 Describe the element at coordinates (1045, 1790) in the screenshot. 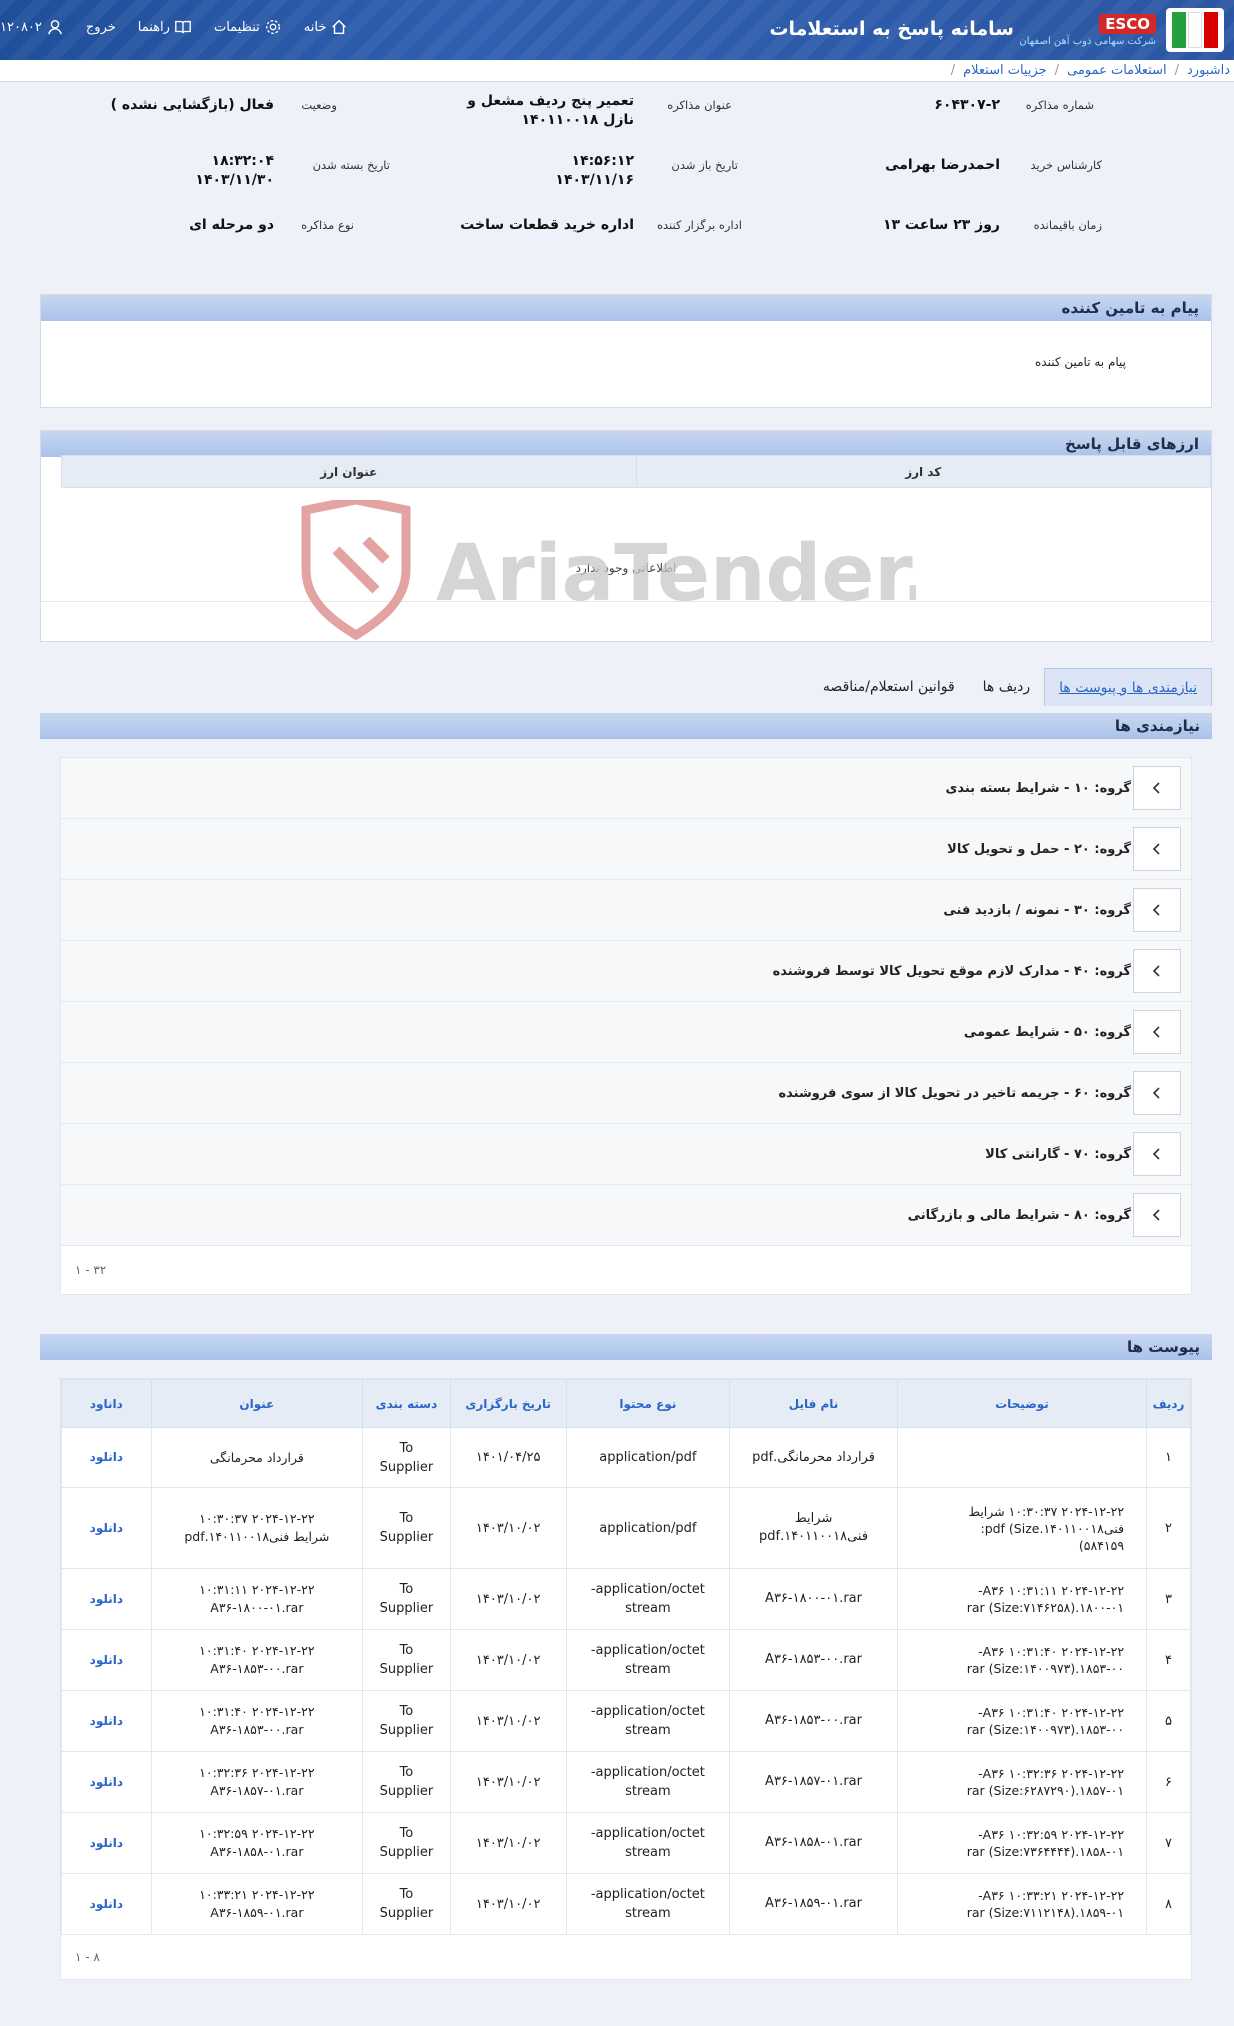

I see `description-line: ۱۸۵۷-۰۱.rar (Size:۶۲۸۷۲۹۰)` at that location.